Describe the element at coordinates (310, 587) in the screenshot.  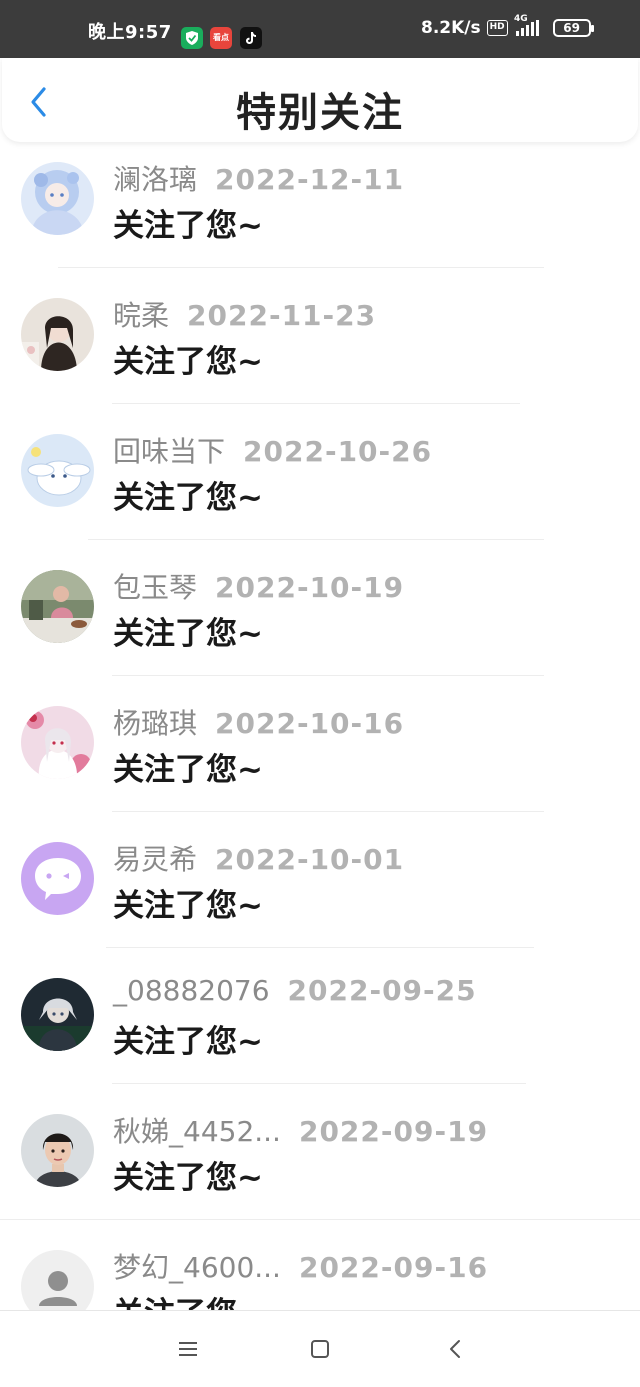
I see `follow-date: 2022-10-19` at that location.